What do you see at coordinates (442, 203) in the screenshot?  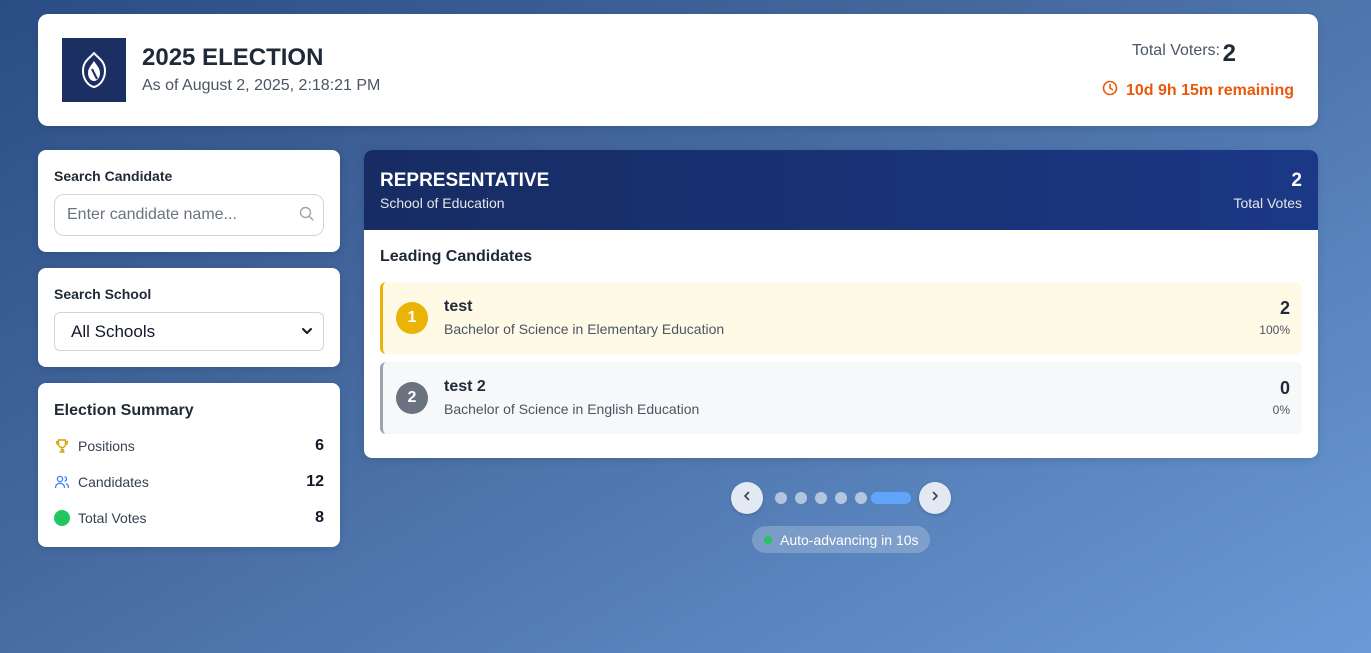 I see `position-school: School of Education` at bounding box center [442, 203].